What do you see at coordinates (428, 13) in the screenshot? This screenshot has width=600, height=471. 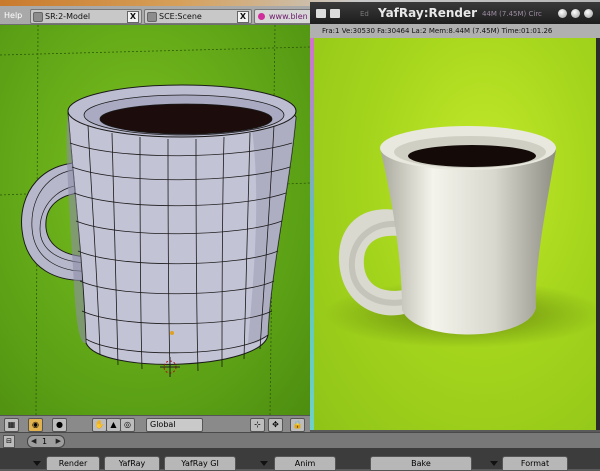 I see `render-window-title: YafRay:Render` at bounding box center [428, 13].